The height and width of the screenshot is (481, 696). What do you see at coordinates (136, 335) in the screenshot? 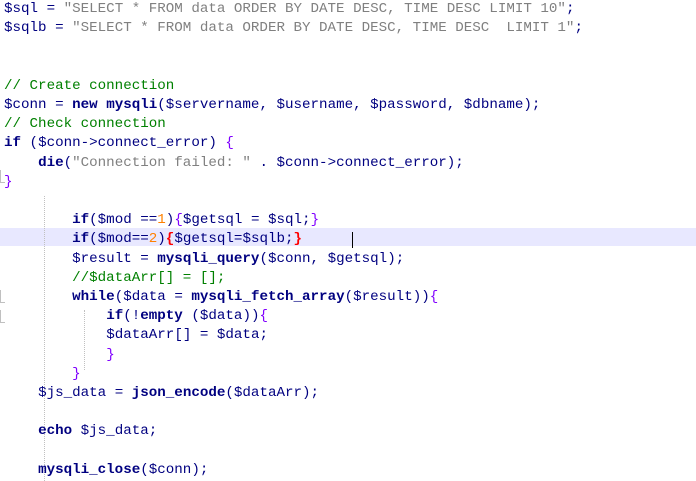
I see `code-line: $dataArr[] = $data;` at bounding box center [136, 335].